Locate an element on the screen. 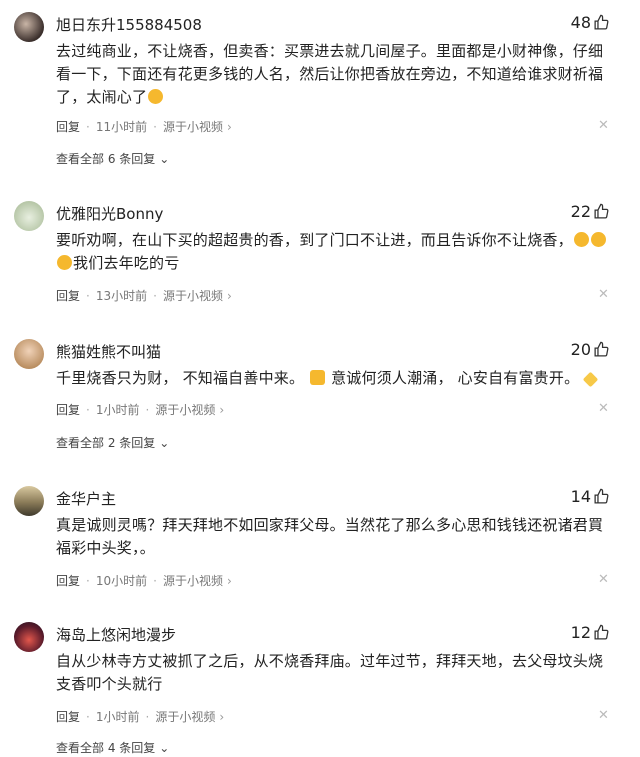 This screenshot has width=640, height=757. comment-meta: 回复 · 11小时前 · 源于小视频 › is located at coordinates (144, 126).